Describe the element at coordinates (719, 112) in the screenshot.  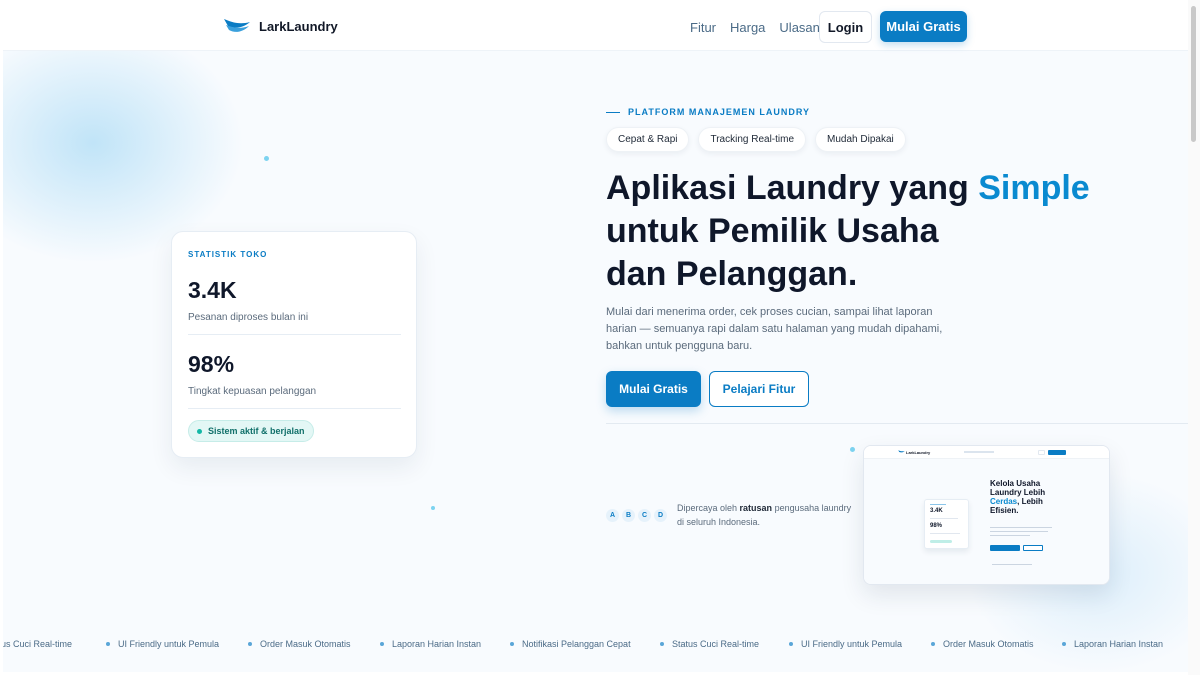
I see `eyebrow-text: PLATFORM MANAJEMEN LAUNDRY` at that location.